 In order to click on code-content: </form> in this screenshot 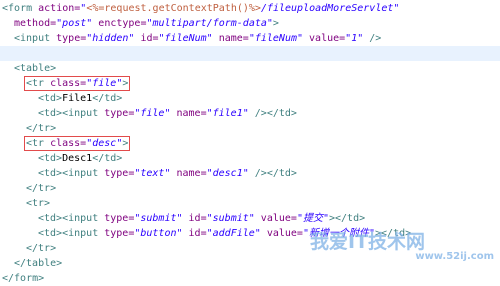, I will do `click(23, 278)`.